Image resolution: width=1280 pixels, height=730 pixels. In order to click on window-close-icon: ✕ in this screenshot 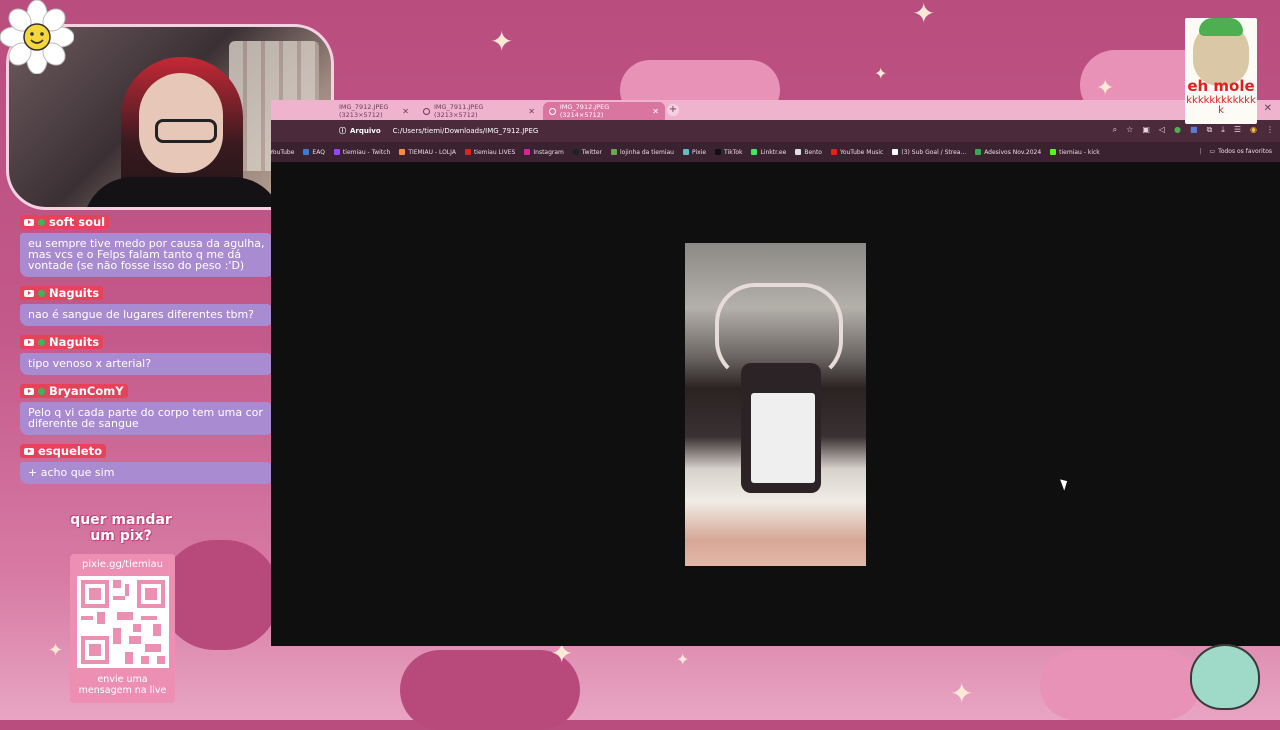, I will do `click(1268, 108)`.